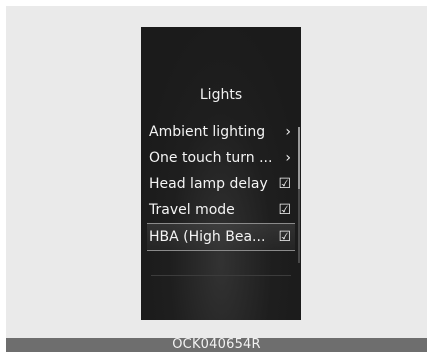 The image size is (430, 352). I want to click on menu-item-head-lamp-delay: Head lamp delay ☑, so click(221, 184).